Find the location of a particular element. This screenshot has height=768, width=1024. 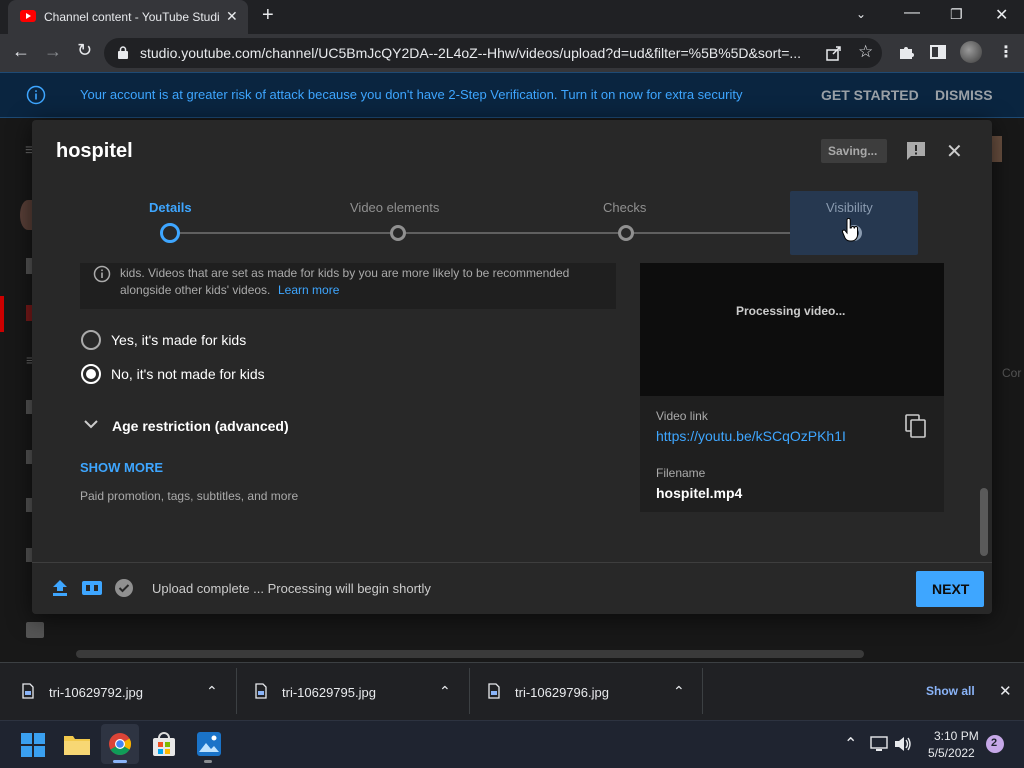

age-restriction-toggle: Age restriction (advanced) is located at coordinates (200, 426).